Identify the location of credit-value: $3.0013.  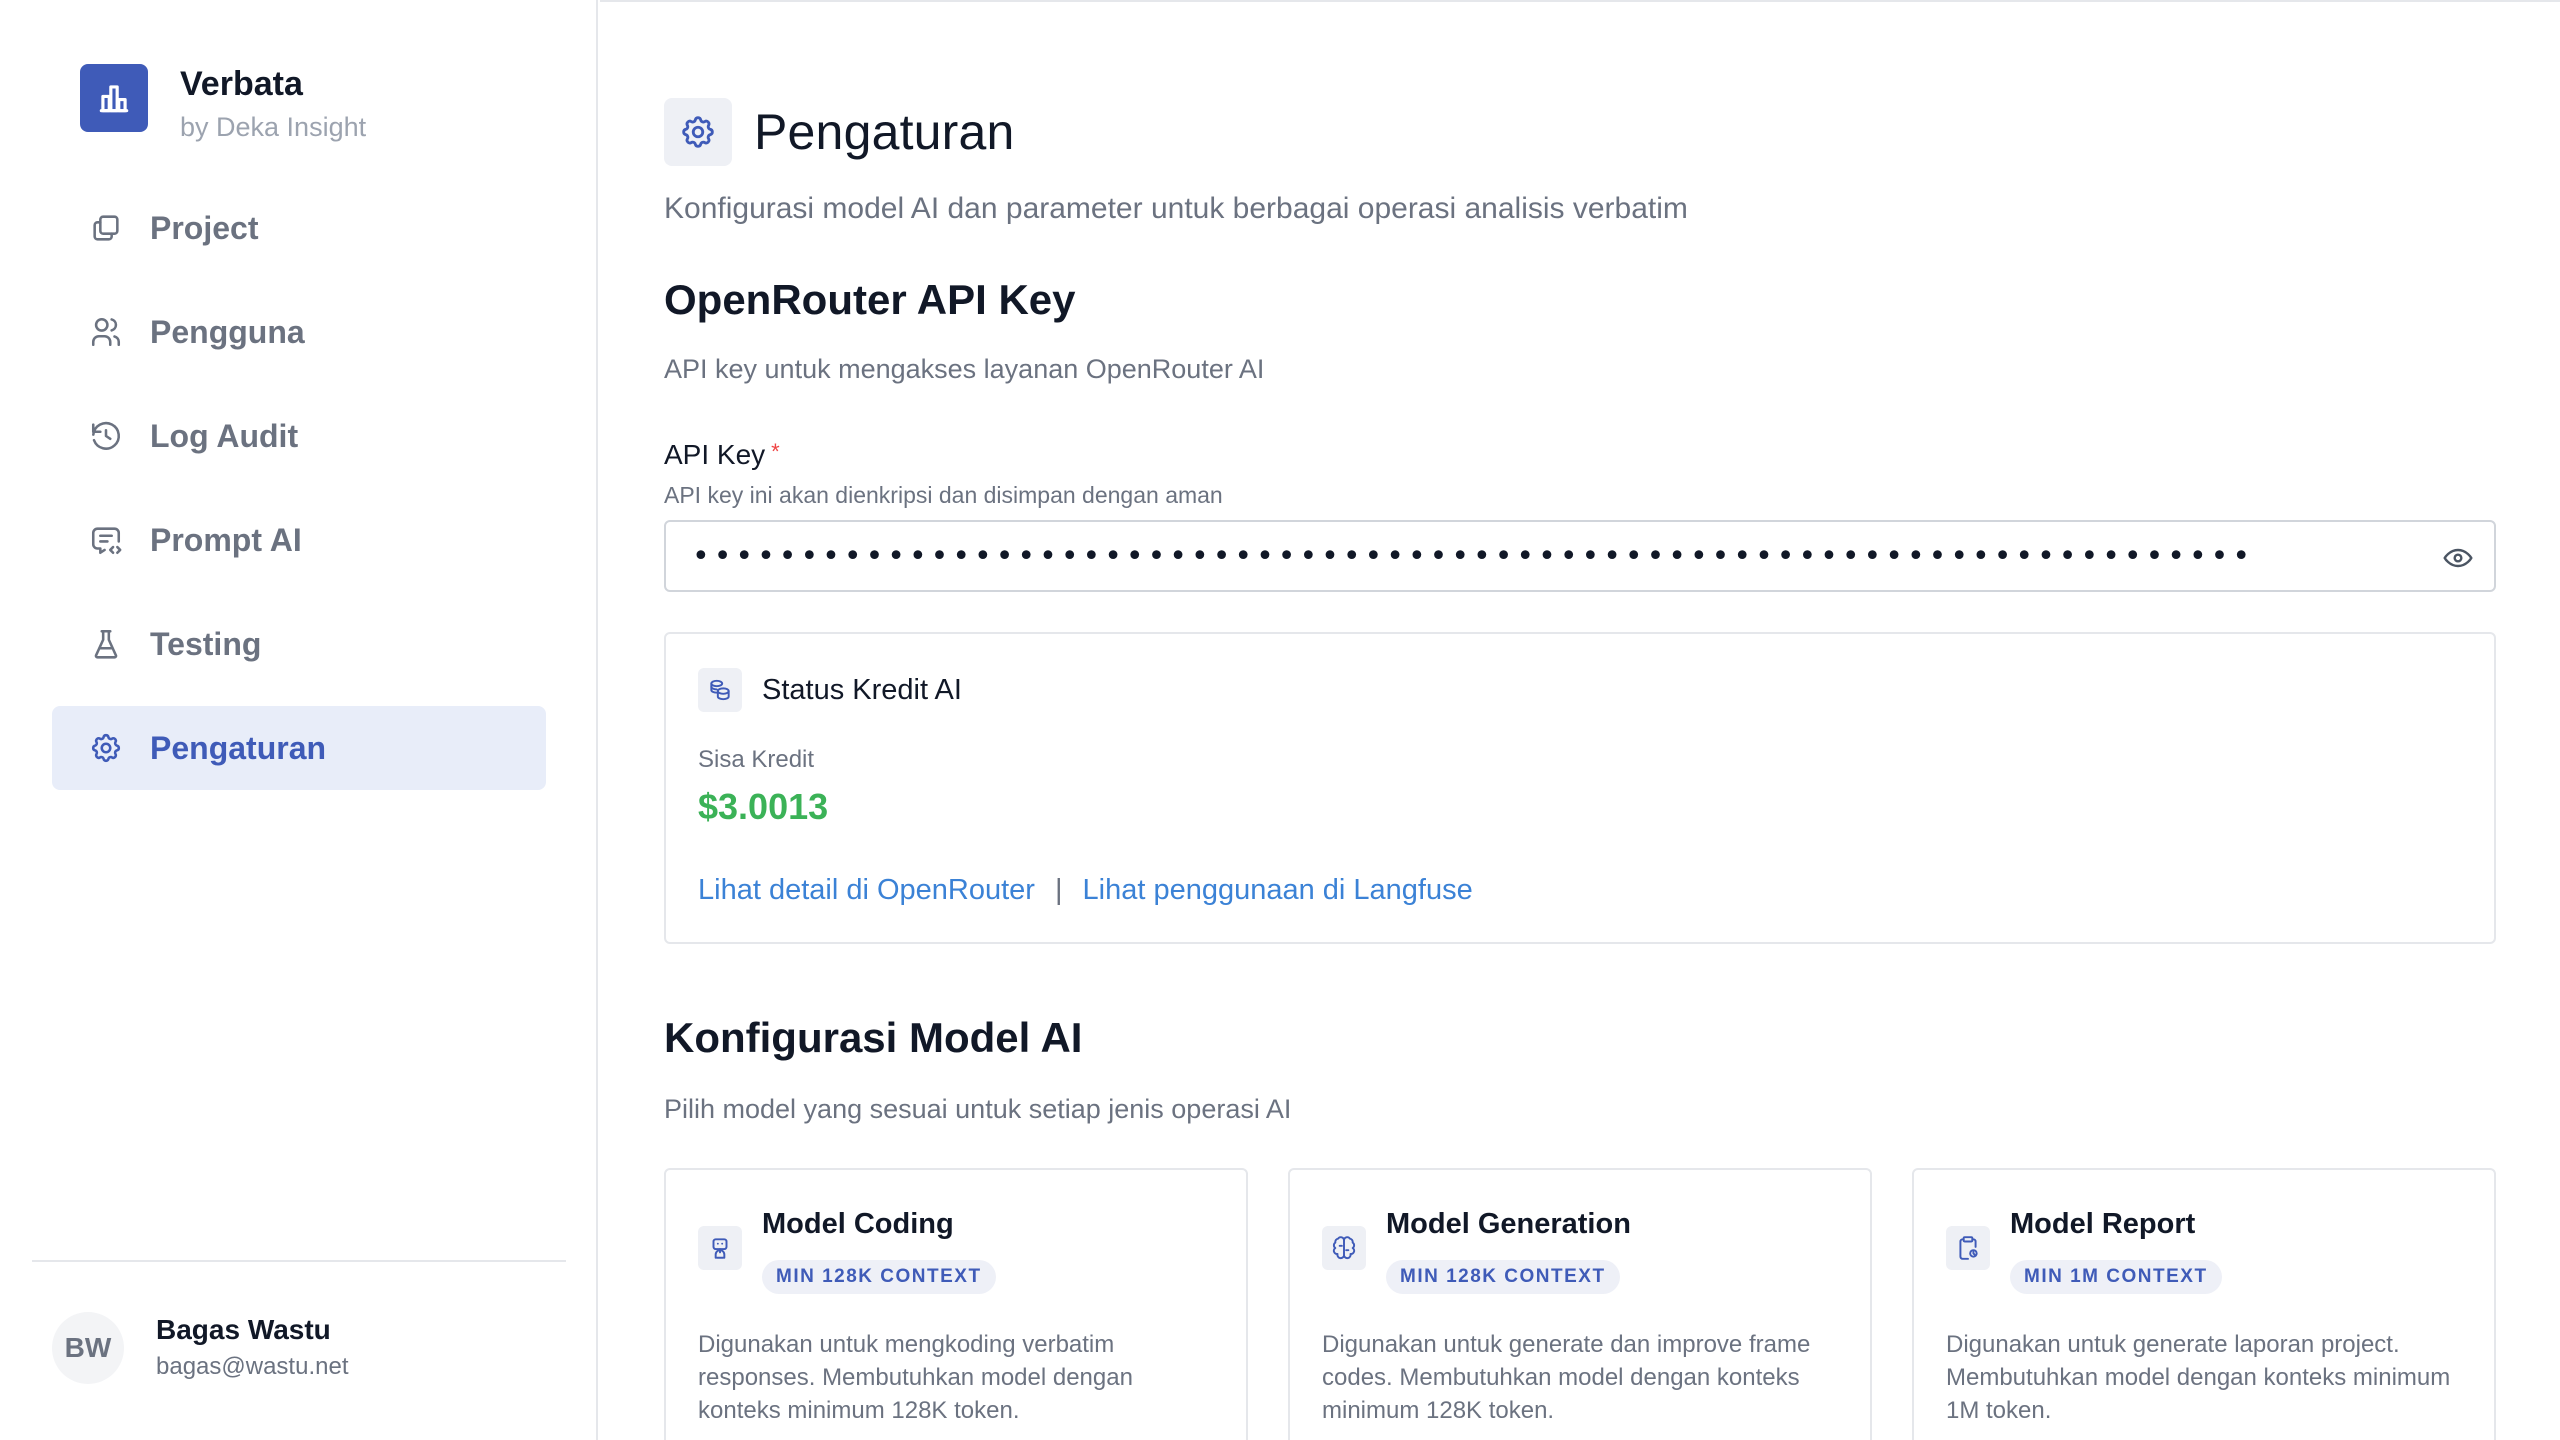
(763, 806).